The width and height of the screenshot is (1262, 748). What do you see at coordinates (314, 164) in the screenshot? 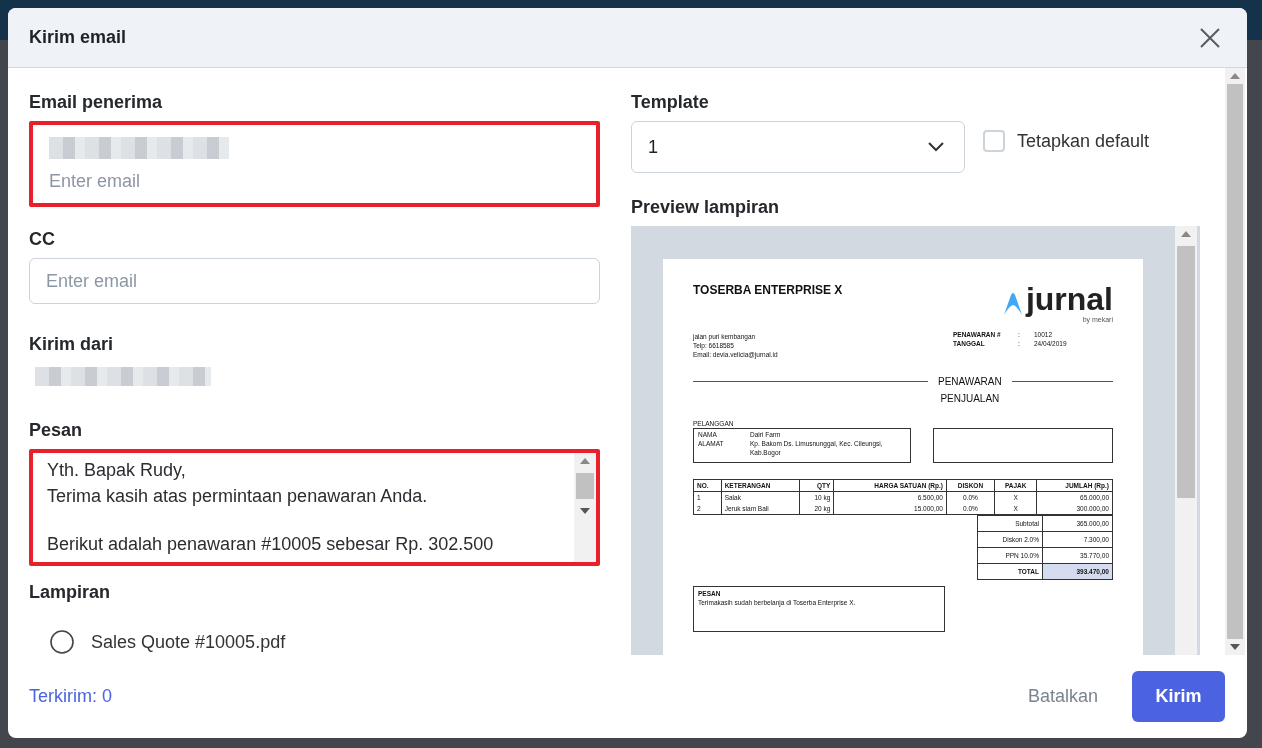
I see `recipient-email-field: Enter email` at bounding box center [314, 164].